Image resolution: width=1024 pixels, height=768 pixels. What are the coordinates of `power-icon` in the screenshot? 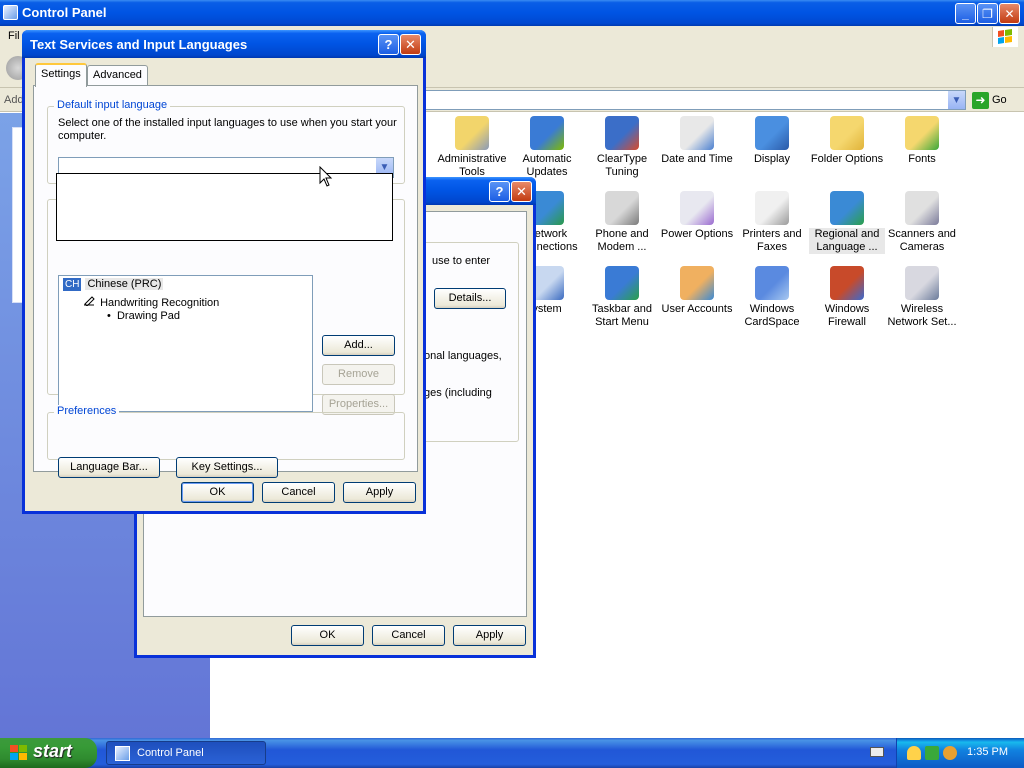 It's located at (697, 208).